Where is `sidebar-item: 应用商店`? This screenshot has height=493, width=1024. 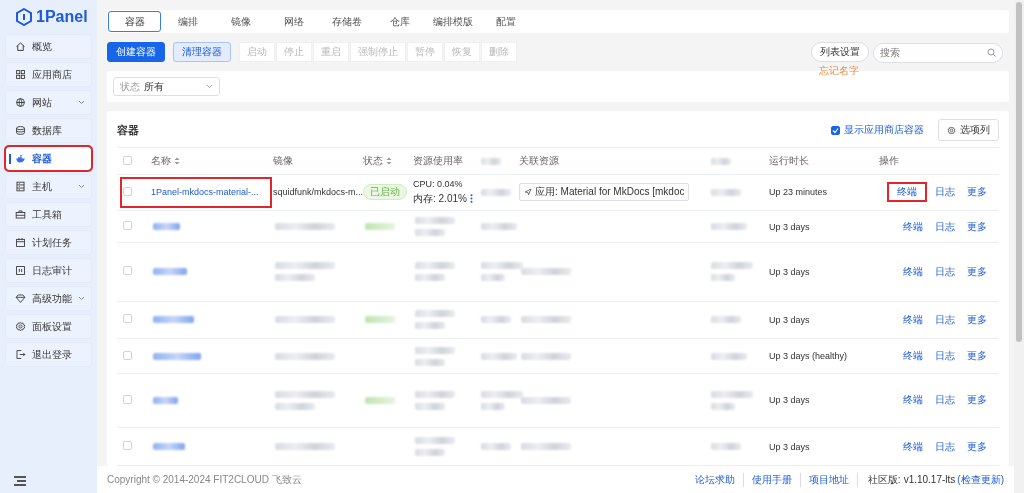 sidebar-item: 应用商店 is located at coordinates (48, 74).